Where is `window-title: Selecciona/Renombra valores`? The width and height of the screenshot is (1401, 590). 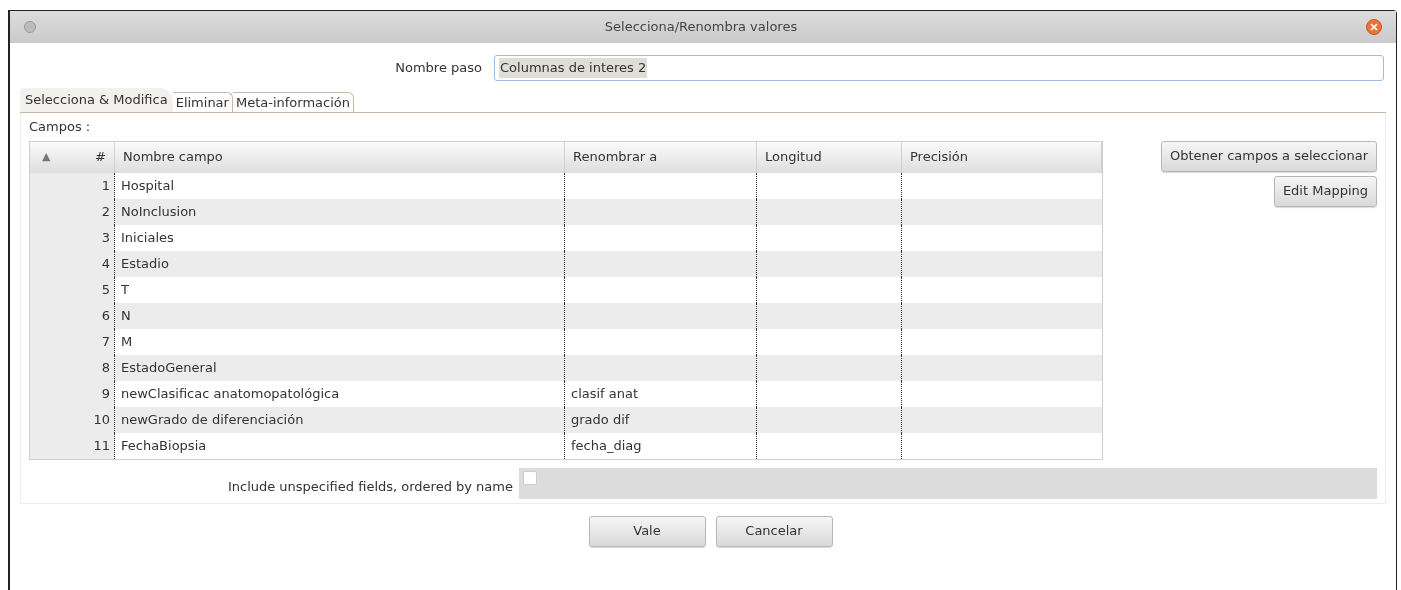
window-title: Selecciona/Renombra valores is located at coordinates (701, 27).